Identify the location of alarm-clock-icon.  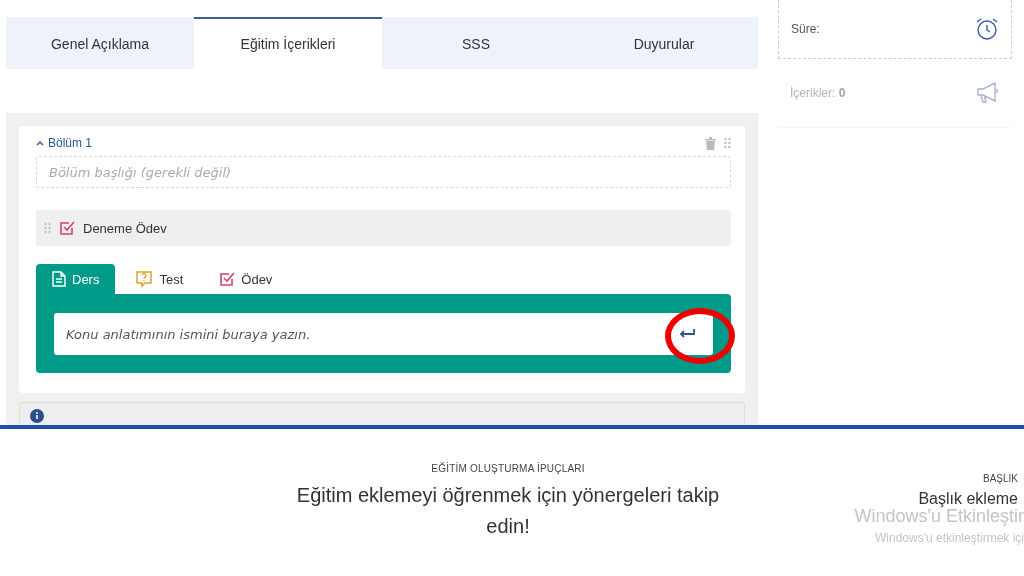
(987, 29).